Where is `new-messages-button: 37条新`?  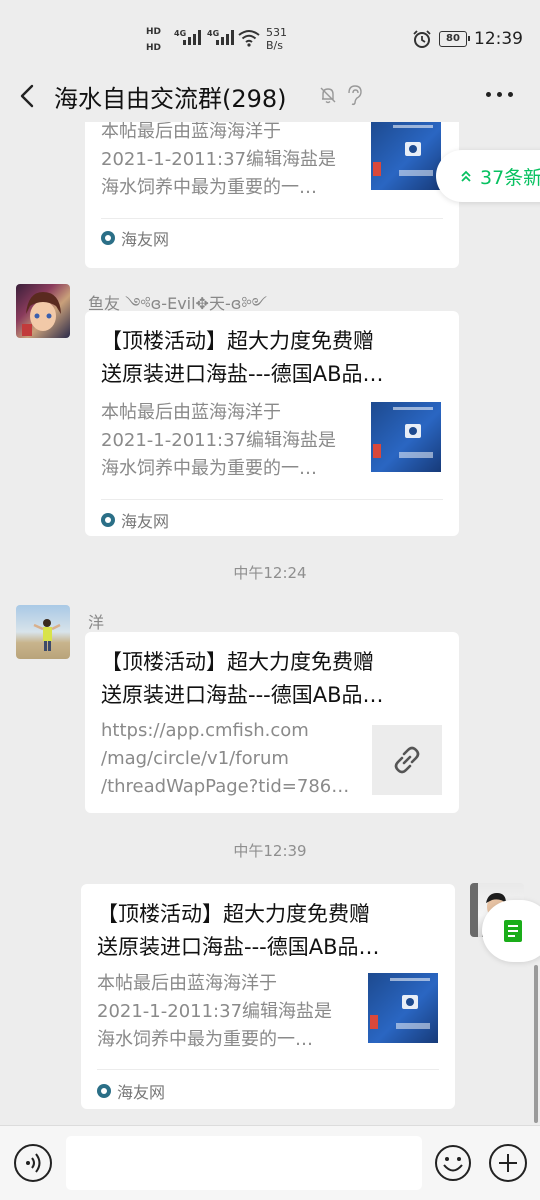 new-messages-button: 37条新 is located at coordinates (488, 176).